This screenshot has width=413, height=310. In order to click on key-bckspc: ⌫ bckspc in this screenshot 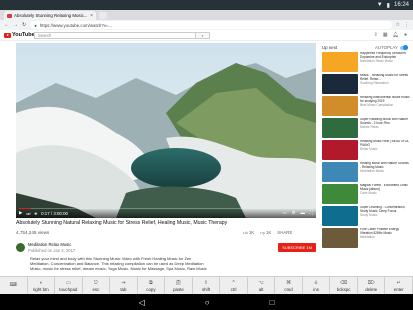, I will do `click(344, 285)`.